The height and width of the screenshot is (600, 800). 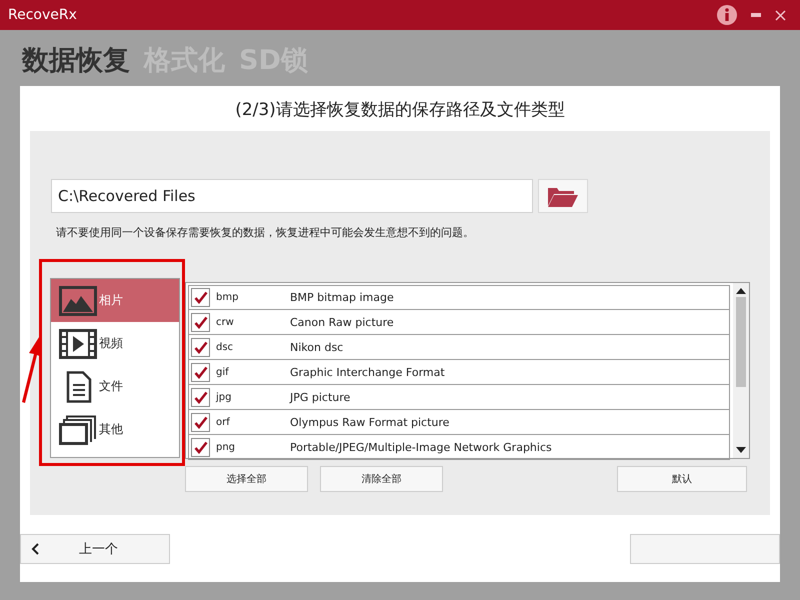 I want to click on extension-text: jpg, so click(x=224, y=397).